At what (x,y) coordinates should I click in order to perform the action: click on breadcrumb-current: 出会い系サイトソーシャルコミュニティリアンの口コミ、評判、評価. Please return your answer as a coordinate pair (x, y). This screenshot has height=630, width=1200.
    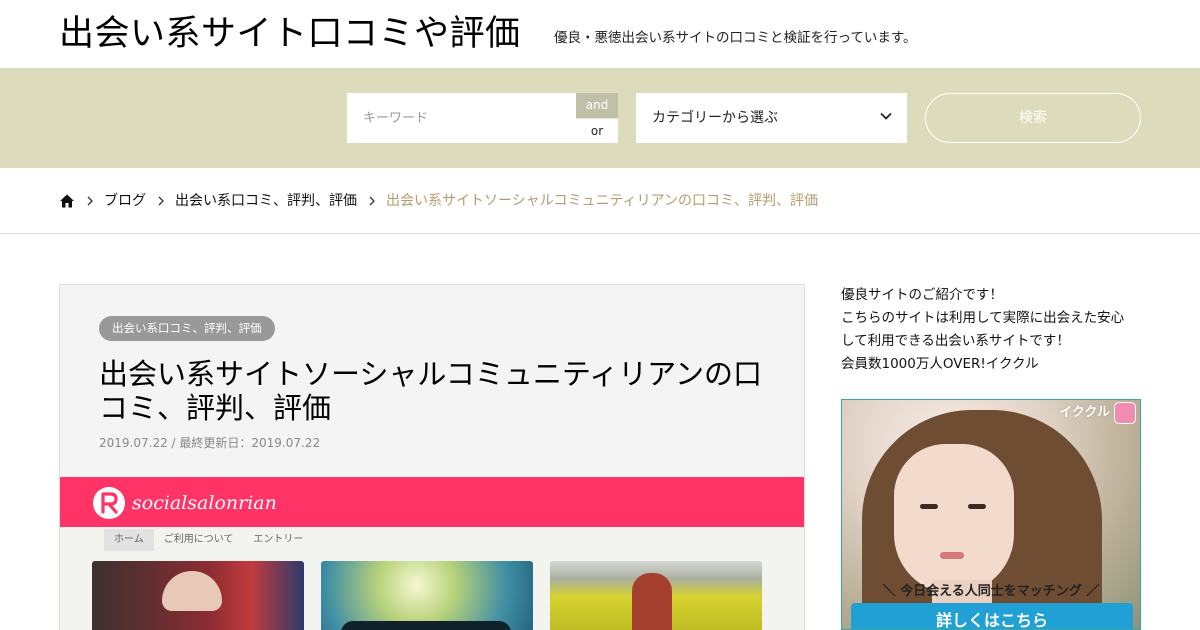
    Looking at the image, I should click on (602, 201).